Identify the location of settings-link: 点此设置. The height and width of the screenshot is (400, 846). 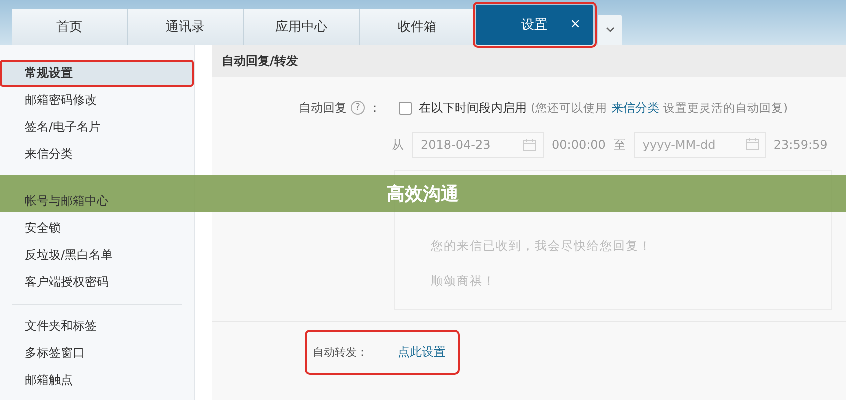
(422, 352).